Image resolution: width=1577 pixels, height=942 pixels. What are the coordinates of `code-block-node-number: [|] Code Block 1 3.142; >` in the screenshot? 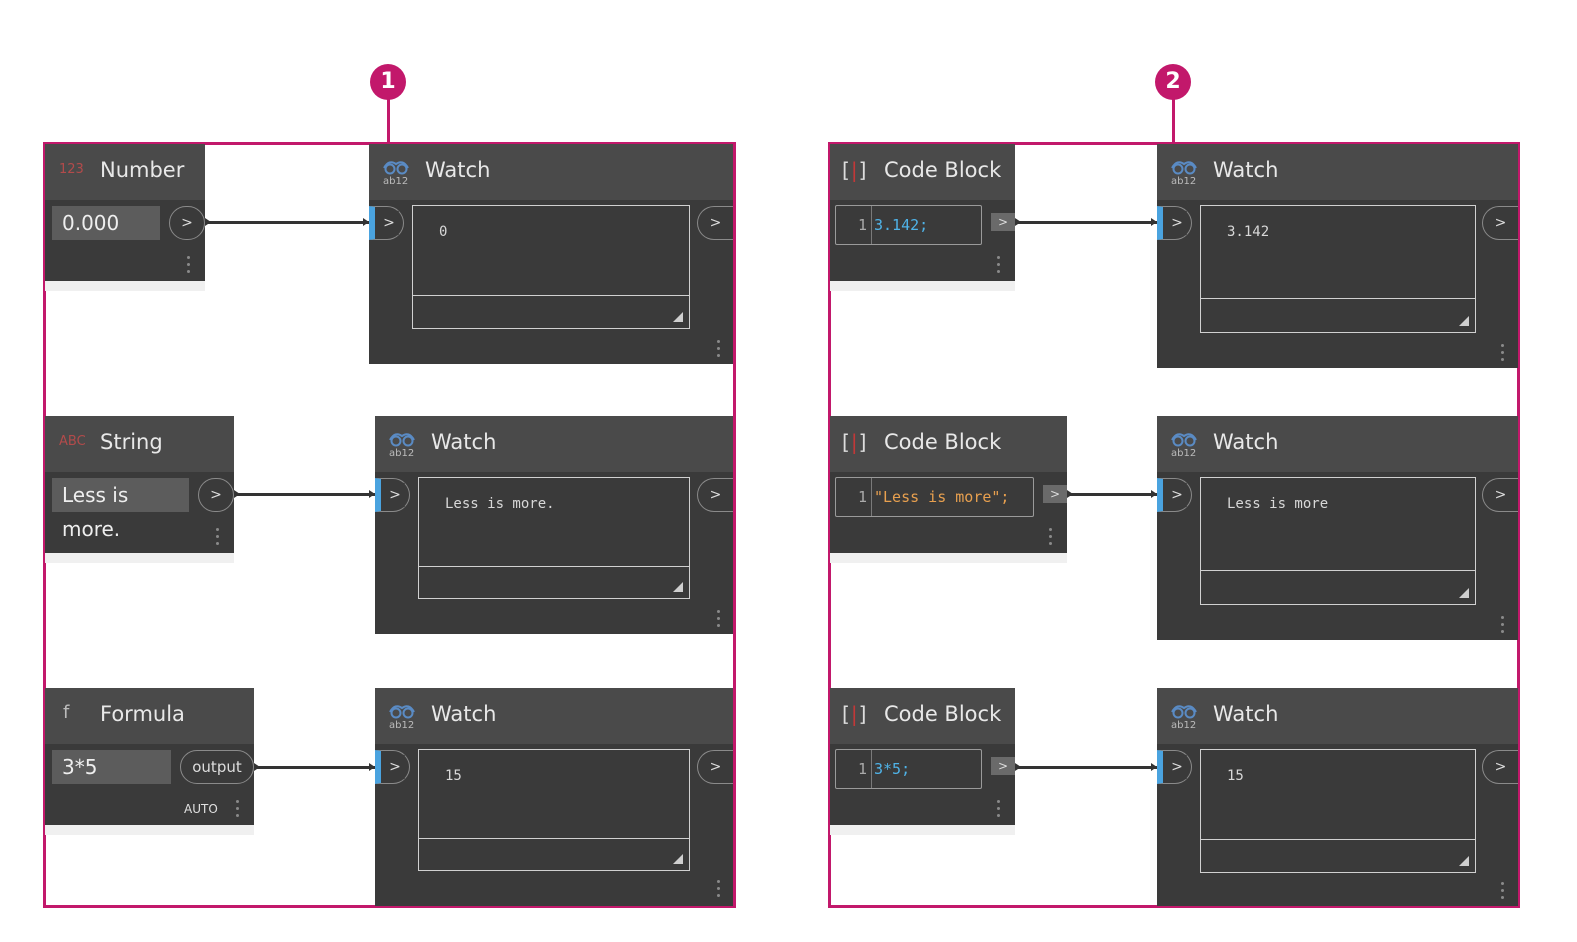 It's located at (922, 212).